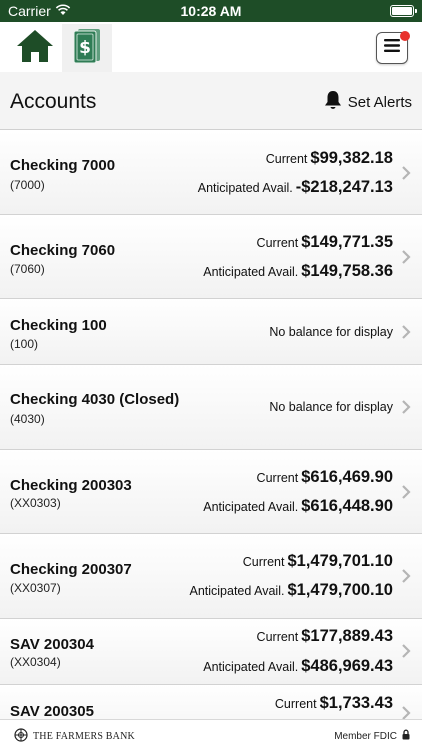  I want to click on accounts-nav-button: $, so click(87, 48).